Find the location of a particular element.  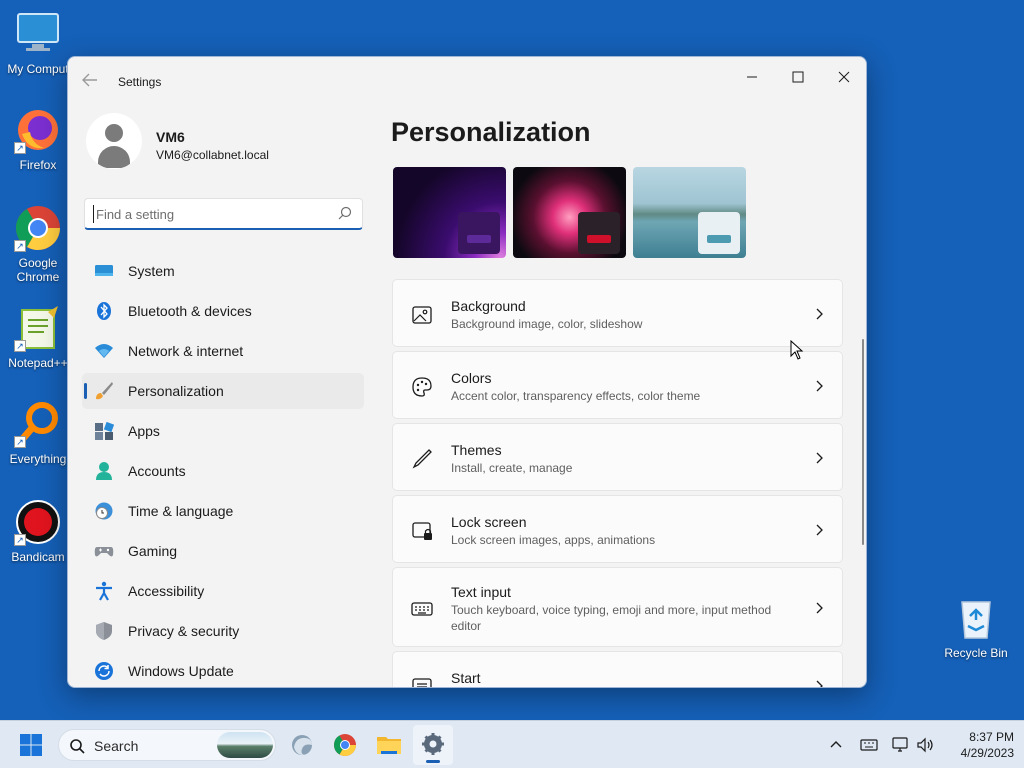

bluetooth-icon is located at coordinates (104, 311).